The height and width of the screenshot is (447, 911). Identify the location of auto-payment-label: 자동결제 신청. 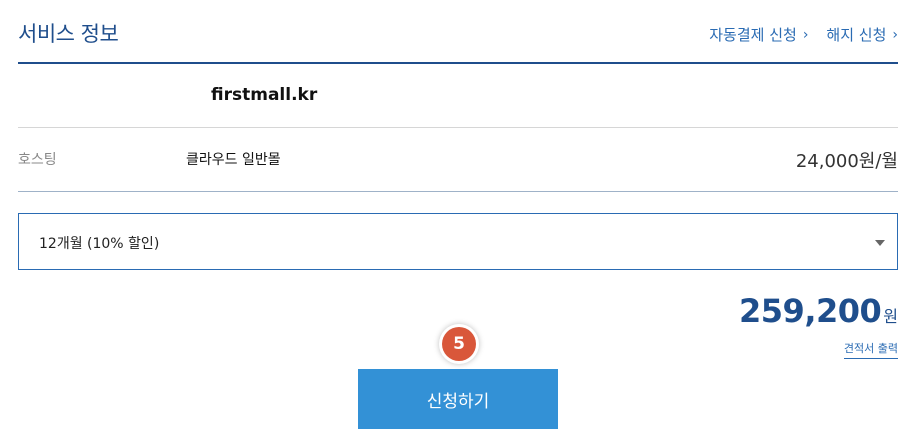
(753, 35).